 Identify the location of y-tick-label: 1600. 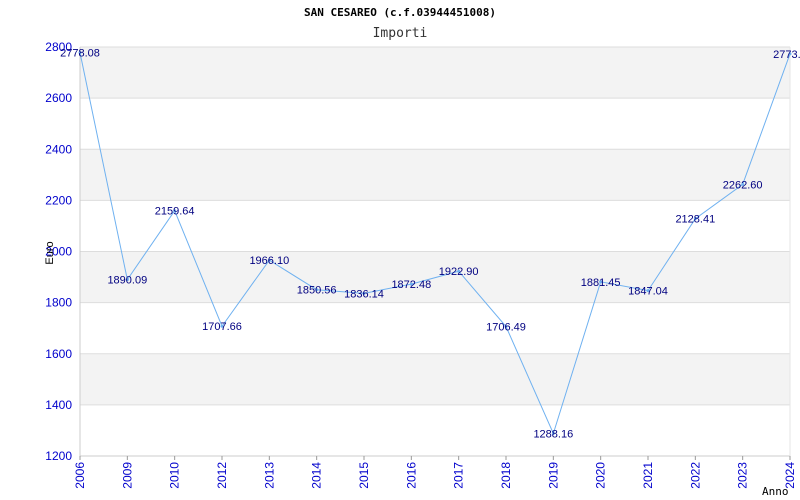
(58, 354).